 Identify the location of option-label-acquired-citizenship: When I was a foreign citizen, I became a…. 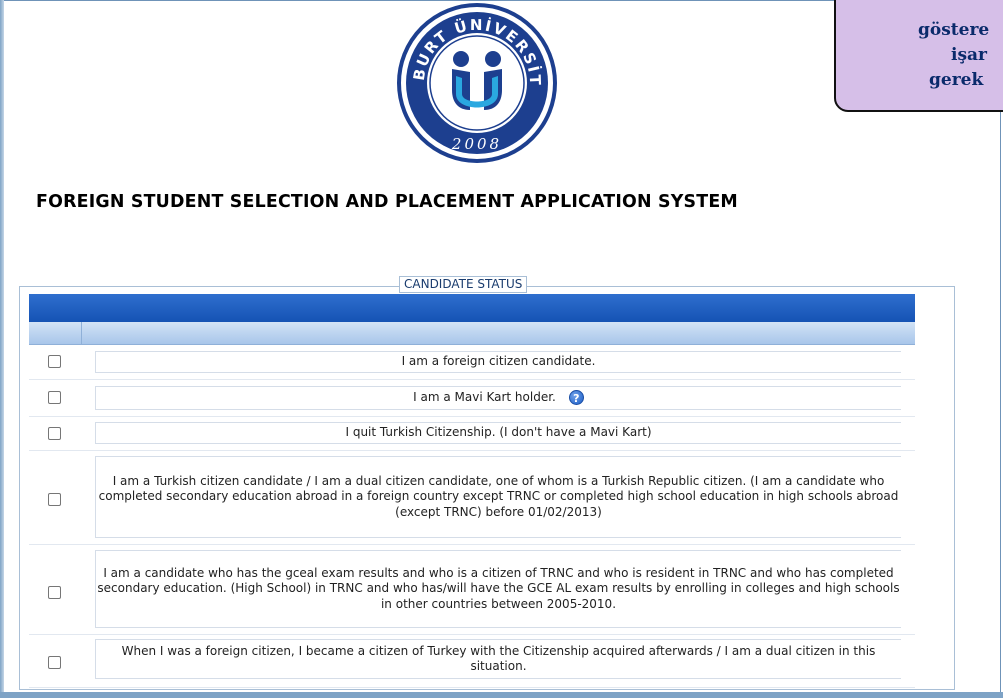
(498, 658).